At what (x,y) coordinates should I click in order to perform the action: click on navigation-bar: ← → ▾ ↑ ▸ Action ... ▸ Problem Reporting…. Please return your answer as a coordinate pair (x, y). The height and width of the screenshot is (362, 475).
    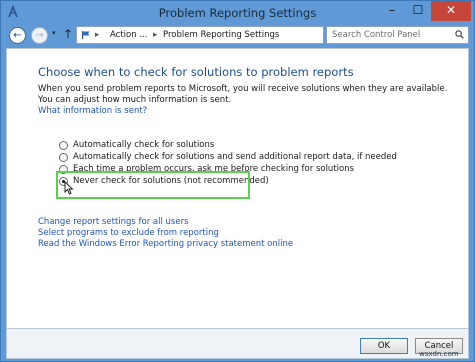
    Looking at the image, I should click on (237, 36).